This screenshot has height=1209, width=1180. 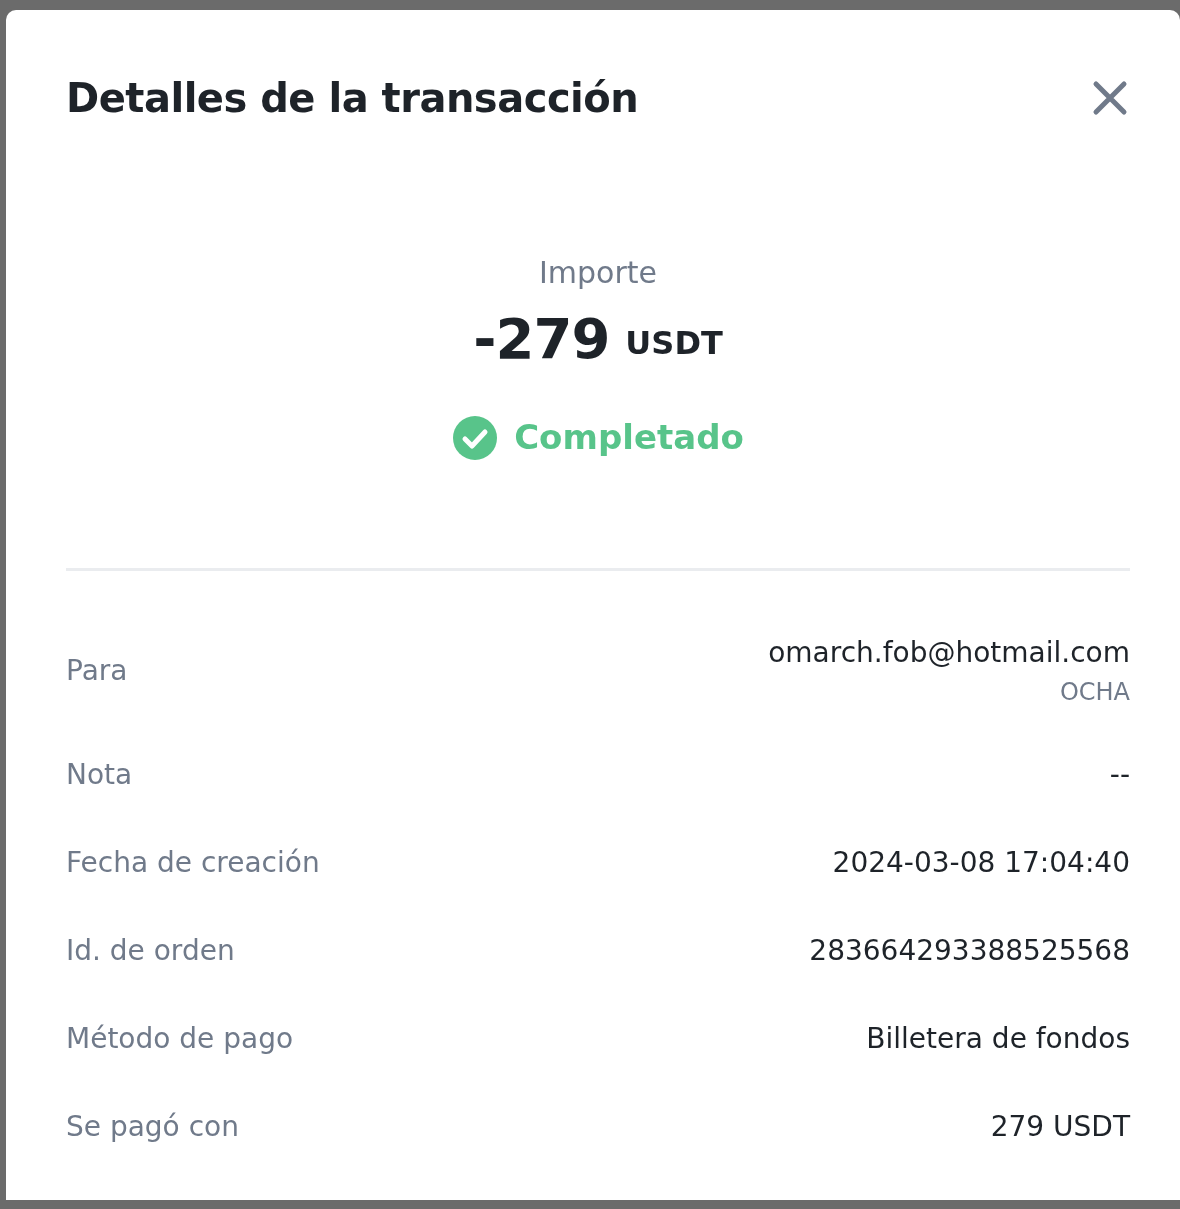 I want to click on close-icon, so click(x=1110, y=97).